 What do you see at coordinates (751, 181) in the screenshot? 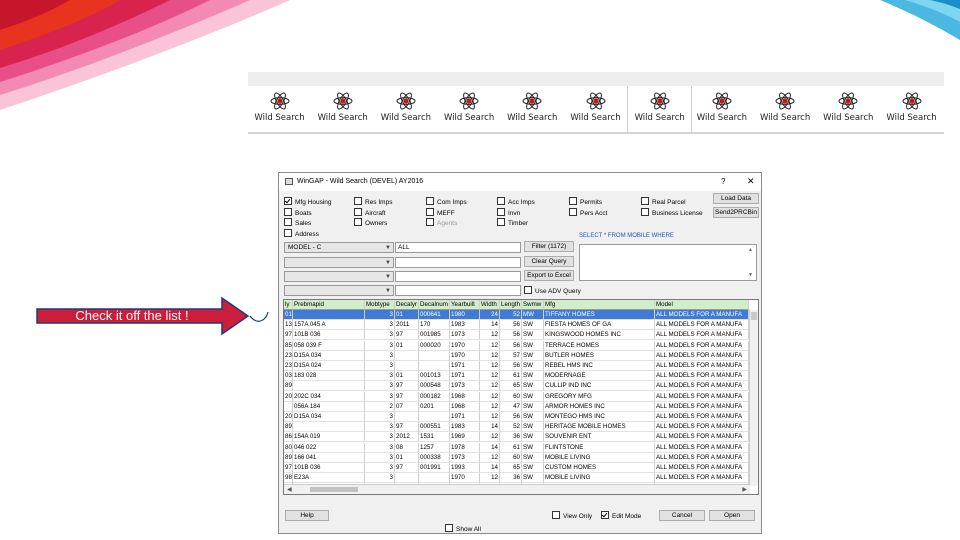
I see `close-icon: ✕` at bounding box center [751, 181].